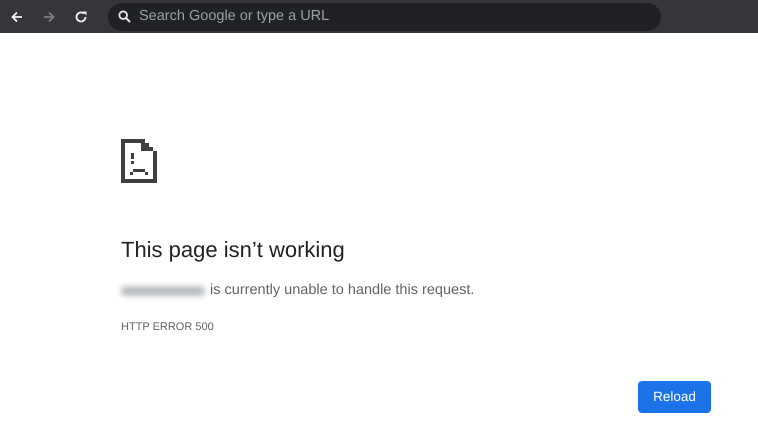  Describe the element at coordinates (81, 16) in the screenshot. I see `reload-icon` at that location.